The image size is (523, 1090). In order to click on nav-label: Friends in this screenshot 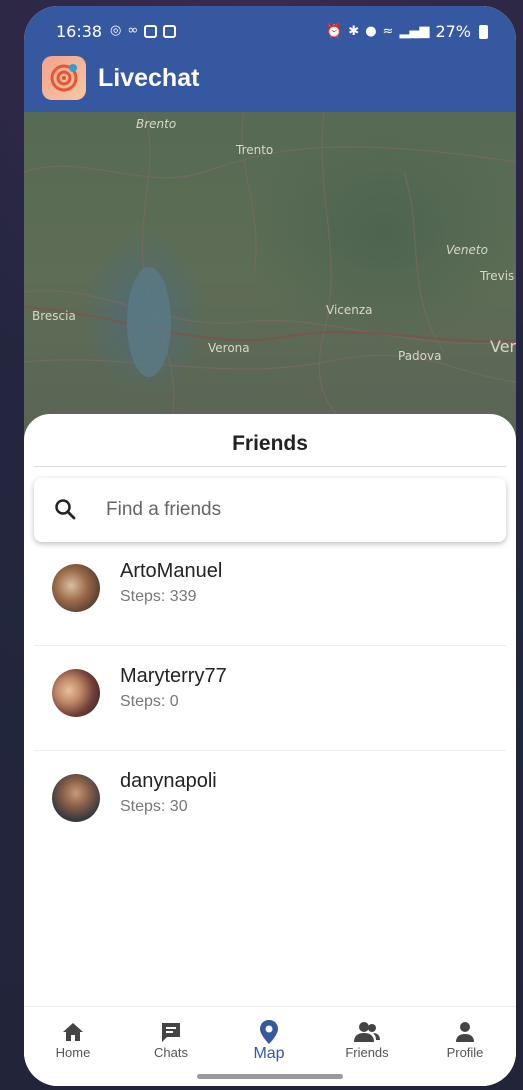, I will do `click(367, 1052)`.